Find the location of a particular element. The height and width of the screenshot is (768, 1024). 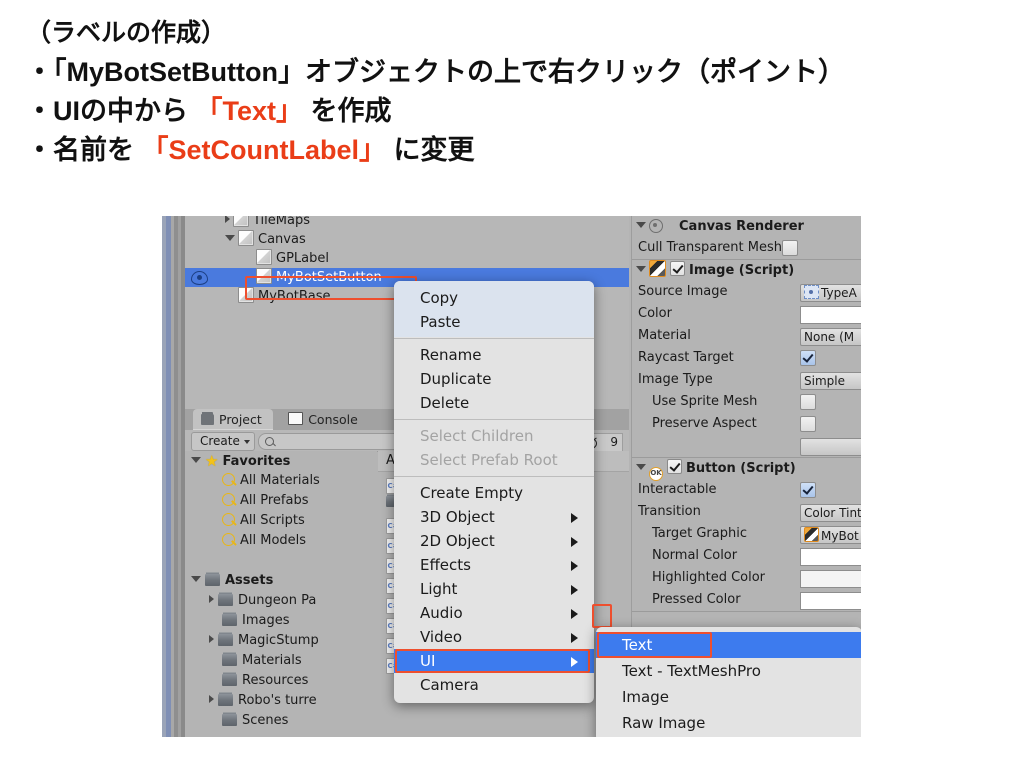

property-dropdown: Simple is located at coordinates (830, 381).